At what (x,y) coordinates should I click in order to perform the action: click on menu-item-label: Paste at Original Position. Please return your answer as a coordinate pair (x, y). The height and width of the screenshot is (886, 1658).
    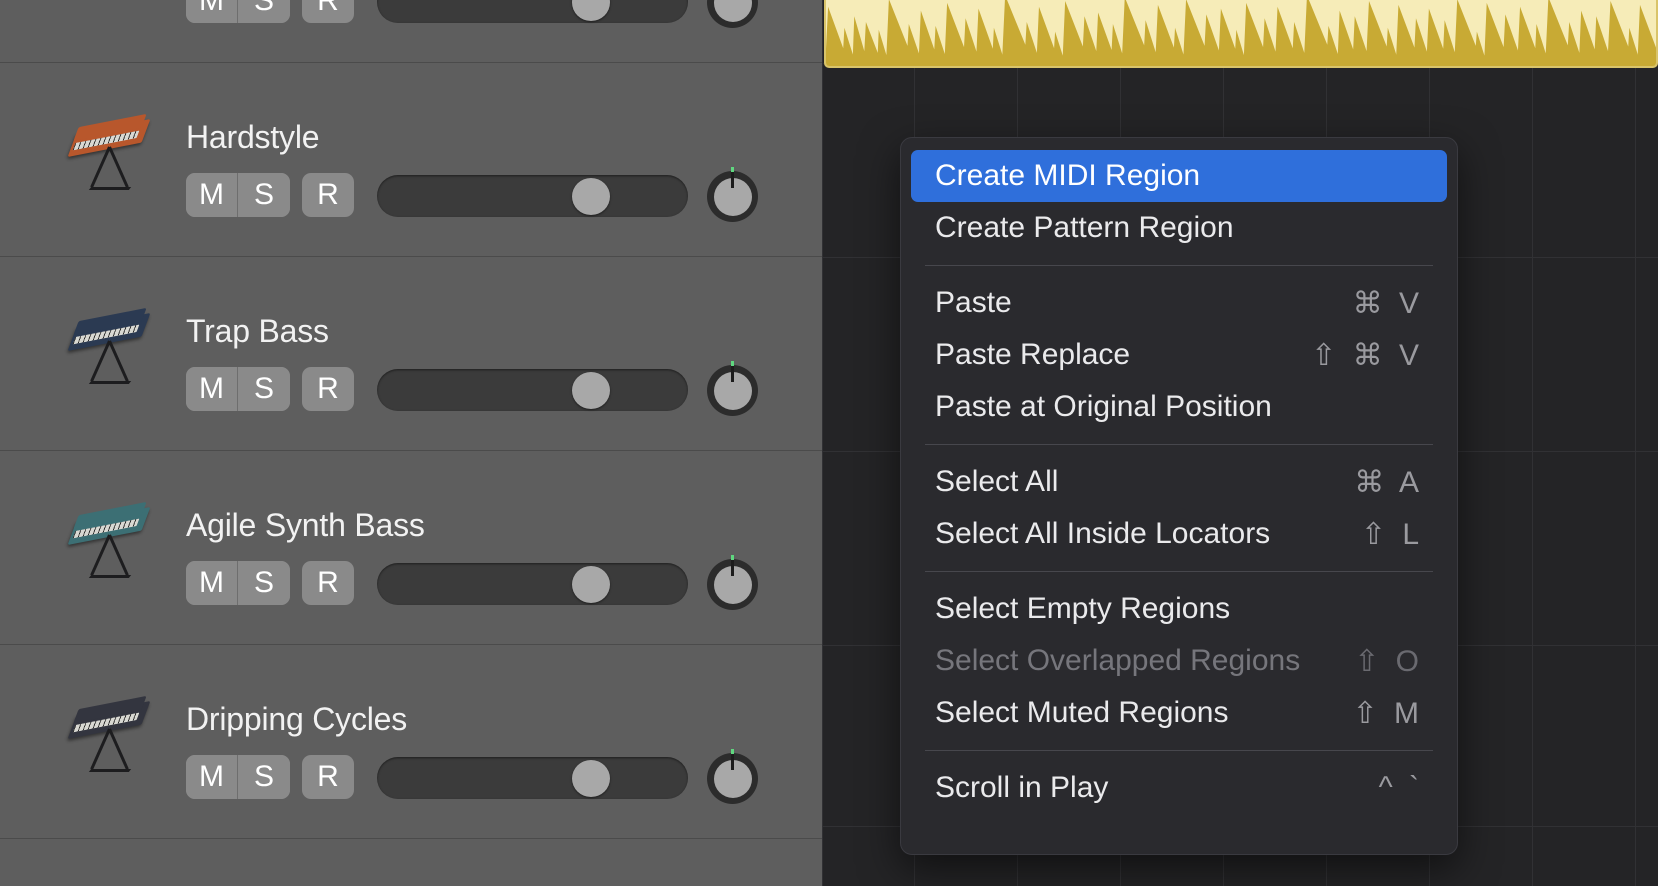
    Looking at the image, I should click on (1103, 406).